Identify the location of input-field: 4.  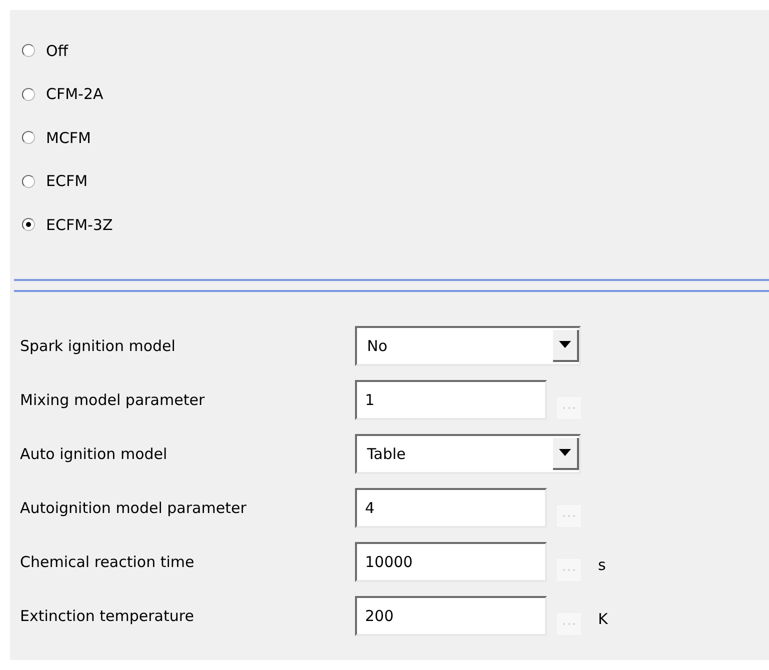
(451, 508).